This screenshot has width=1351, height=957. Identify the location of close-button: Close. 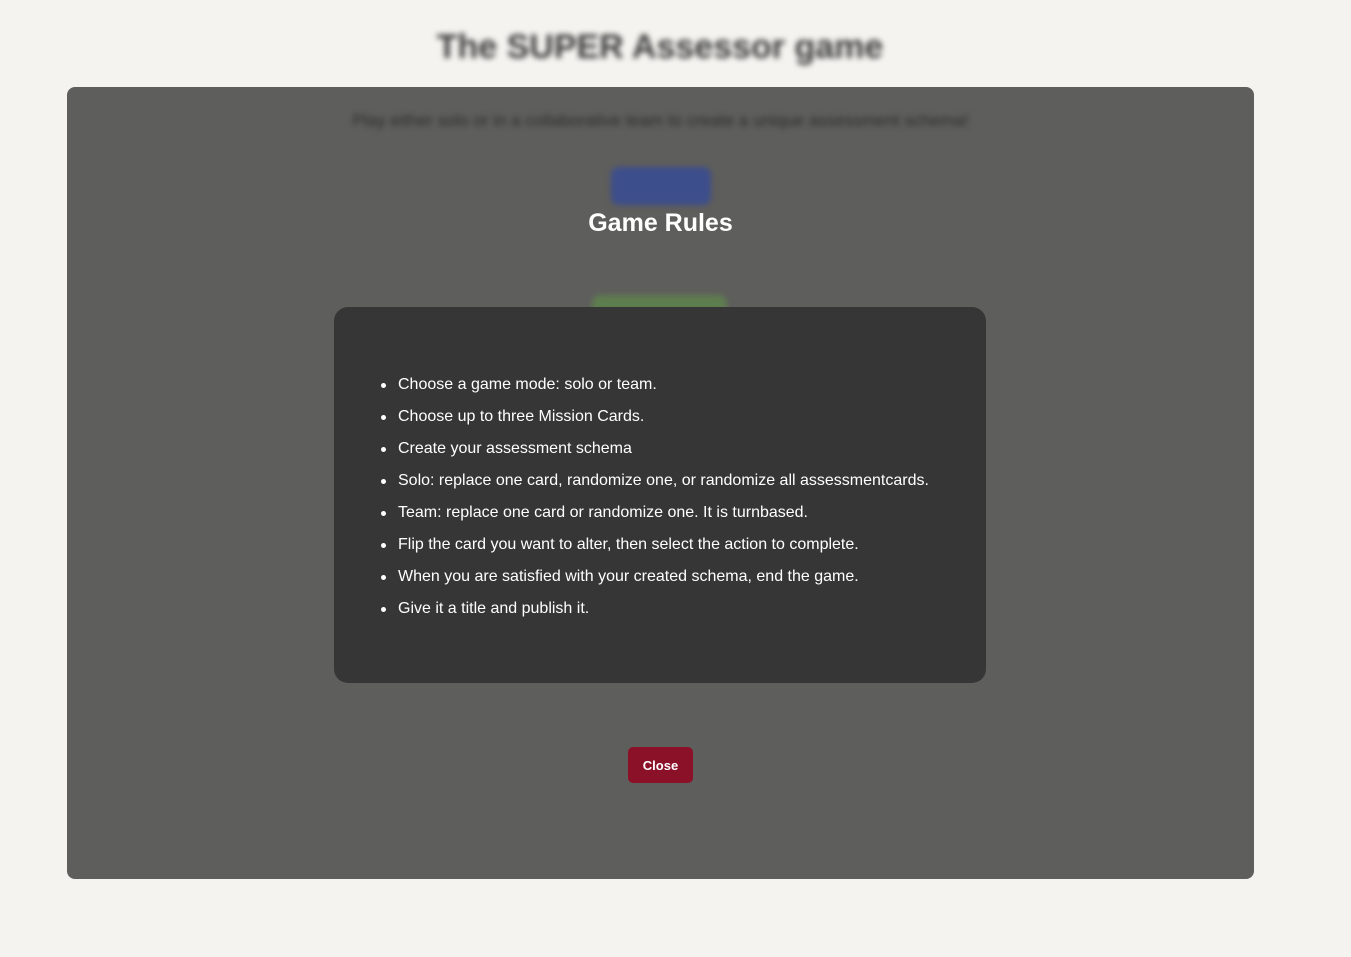
(660, 765).